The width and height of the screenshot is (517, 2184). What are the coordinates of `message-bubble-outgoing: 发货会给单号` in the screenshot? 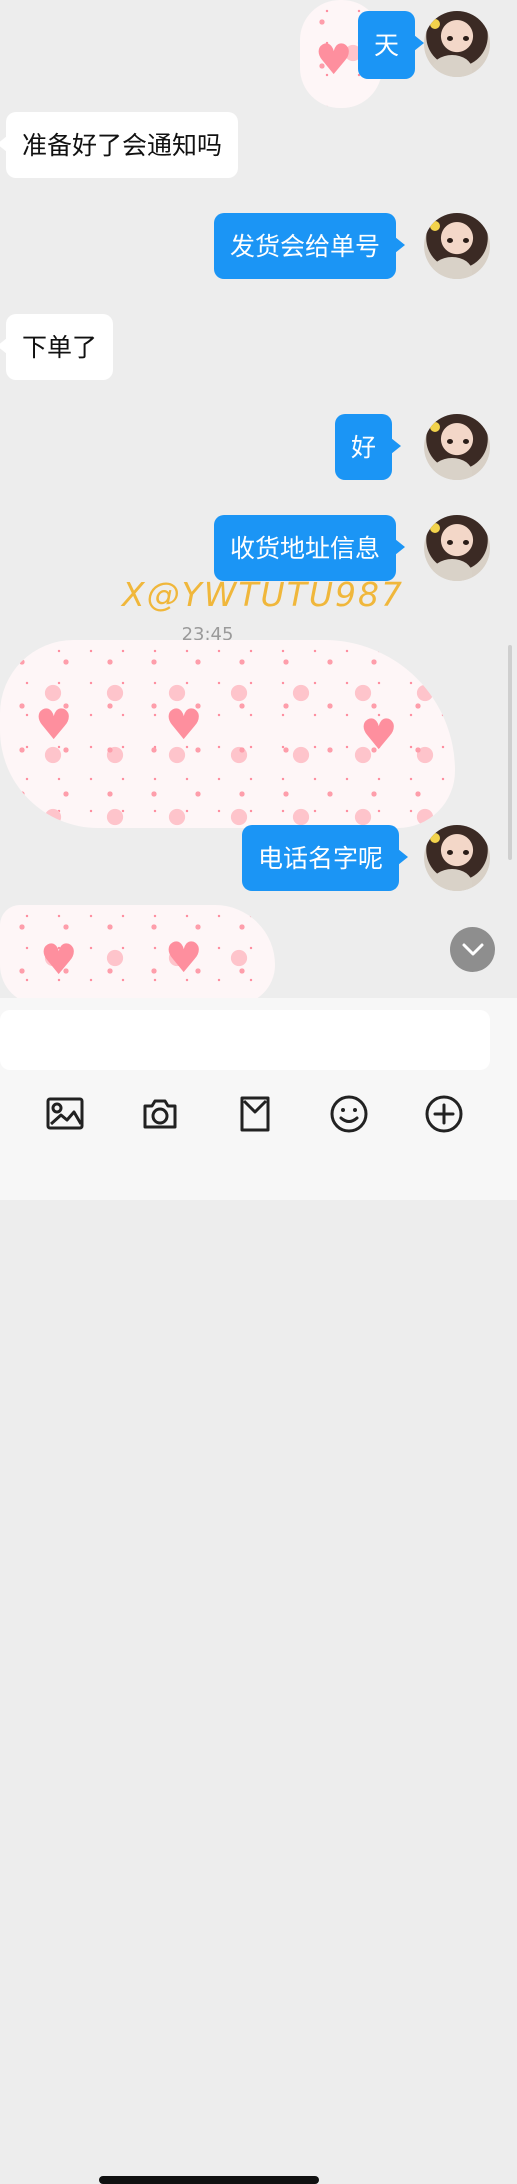 It's located at (310, 246).